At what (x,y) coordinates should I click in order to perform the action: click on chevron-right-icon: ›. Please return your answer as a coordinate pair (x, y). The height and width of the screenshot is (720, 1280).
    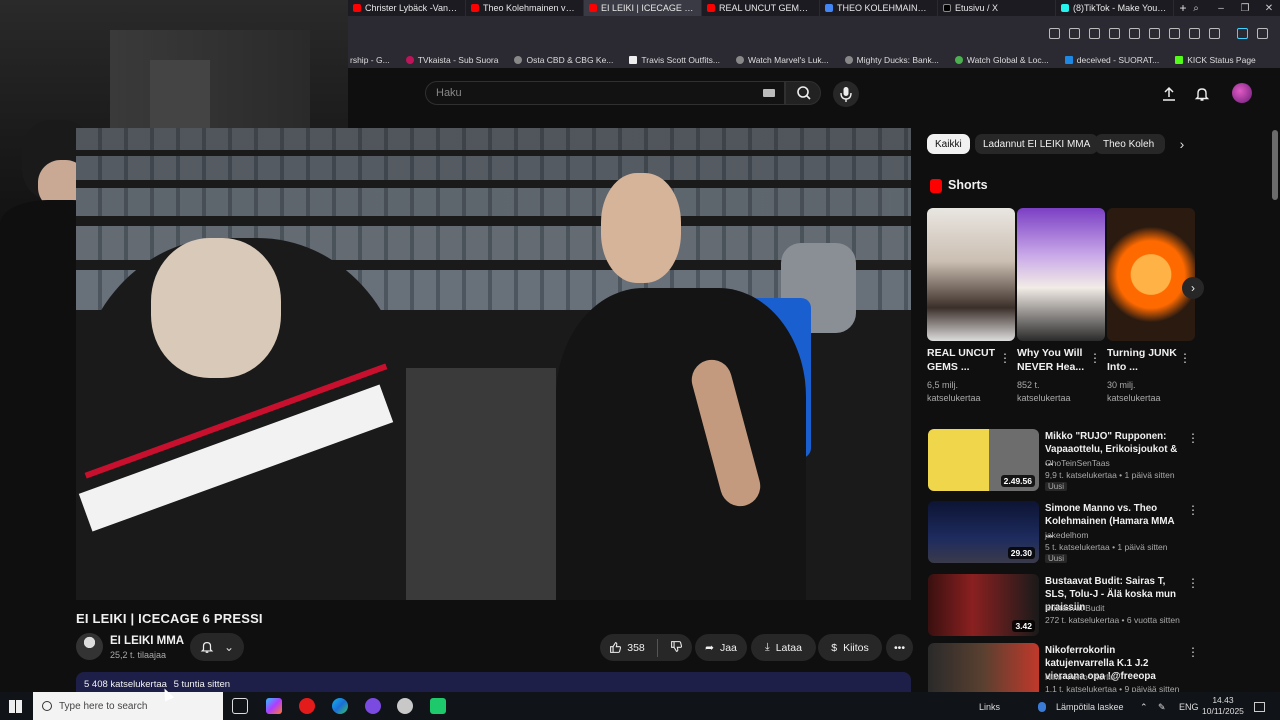
    Looking at the image, I should click on (1182, 144).